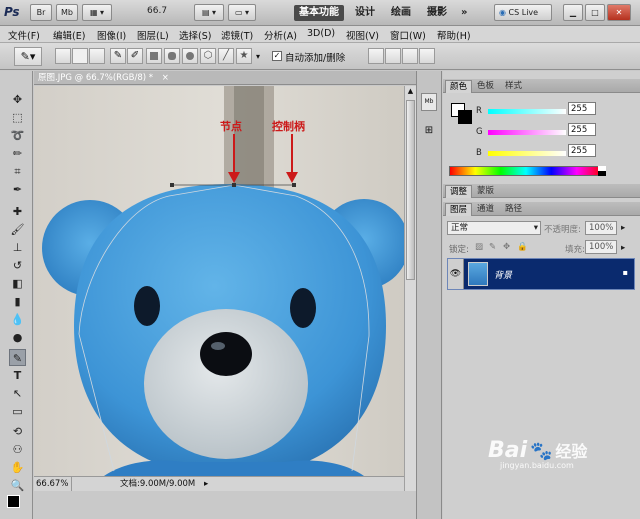  I want to click on red-channel-slider, so click(527, 111).